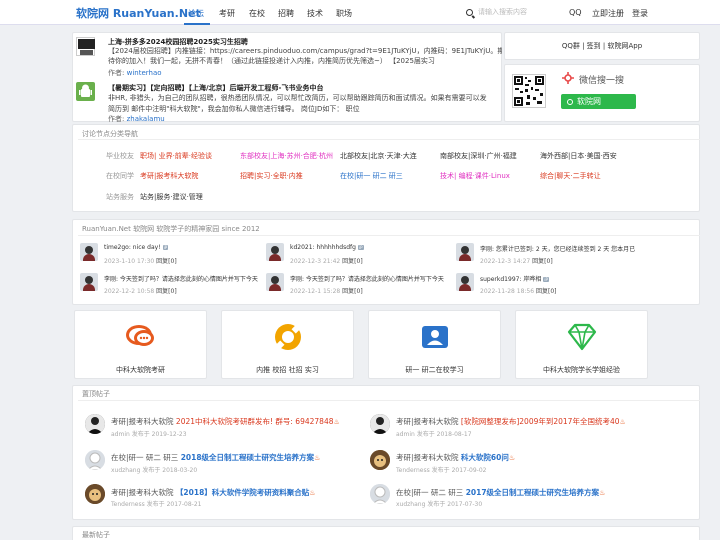 This screenshot has width=720, height=540. What do you see at coordinates (129, 261) in the screenshot?
I see `shout-time: 2023-1-10 17:30` at bounding box center [129, 261].